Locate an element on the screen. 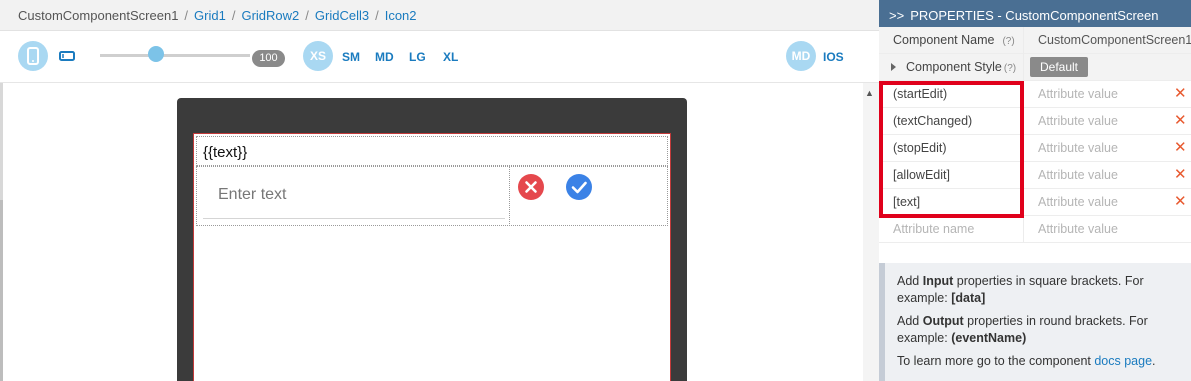  component-style-default-button: Default is located at coordinates (1059, 67).